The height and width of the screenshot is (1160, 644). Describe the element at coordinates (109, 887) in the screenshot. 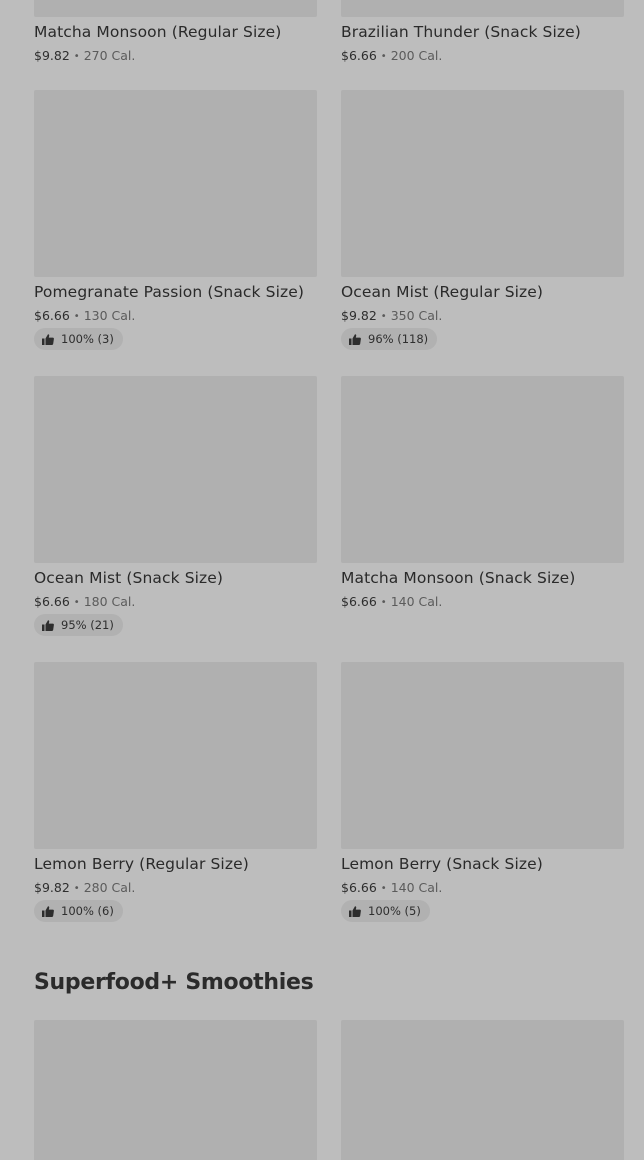

I see `menu-item-calories: 280 Cal.` at that location.